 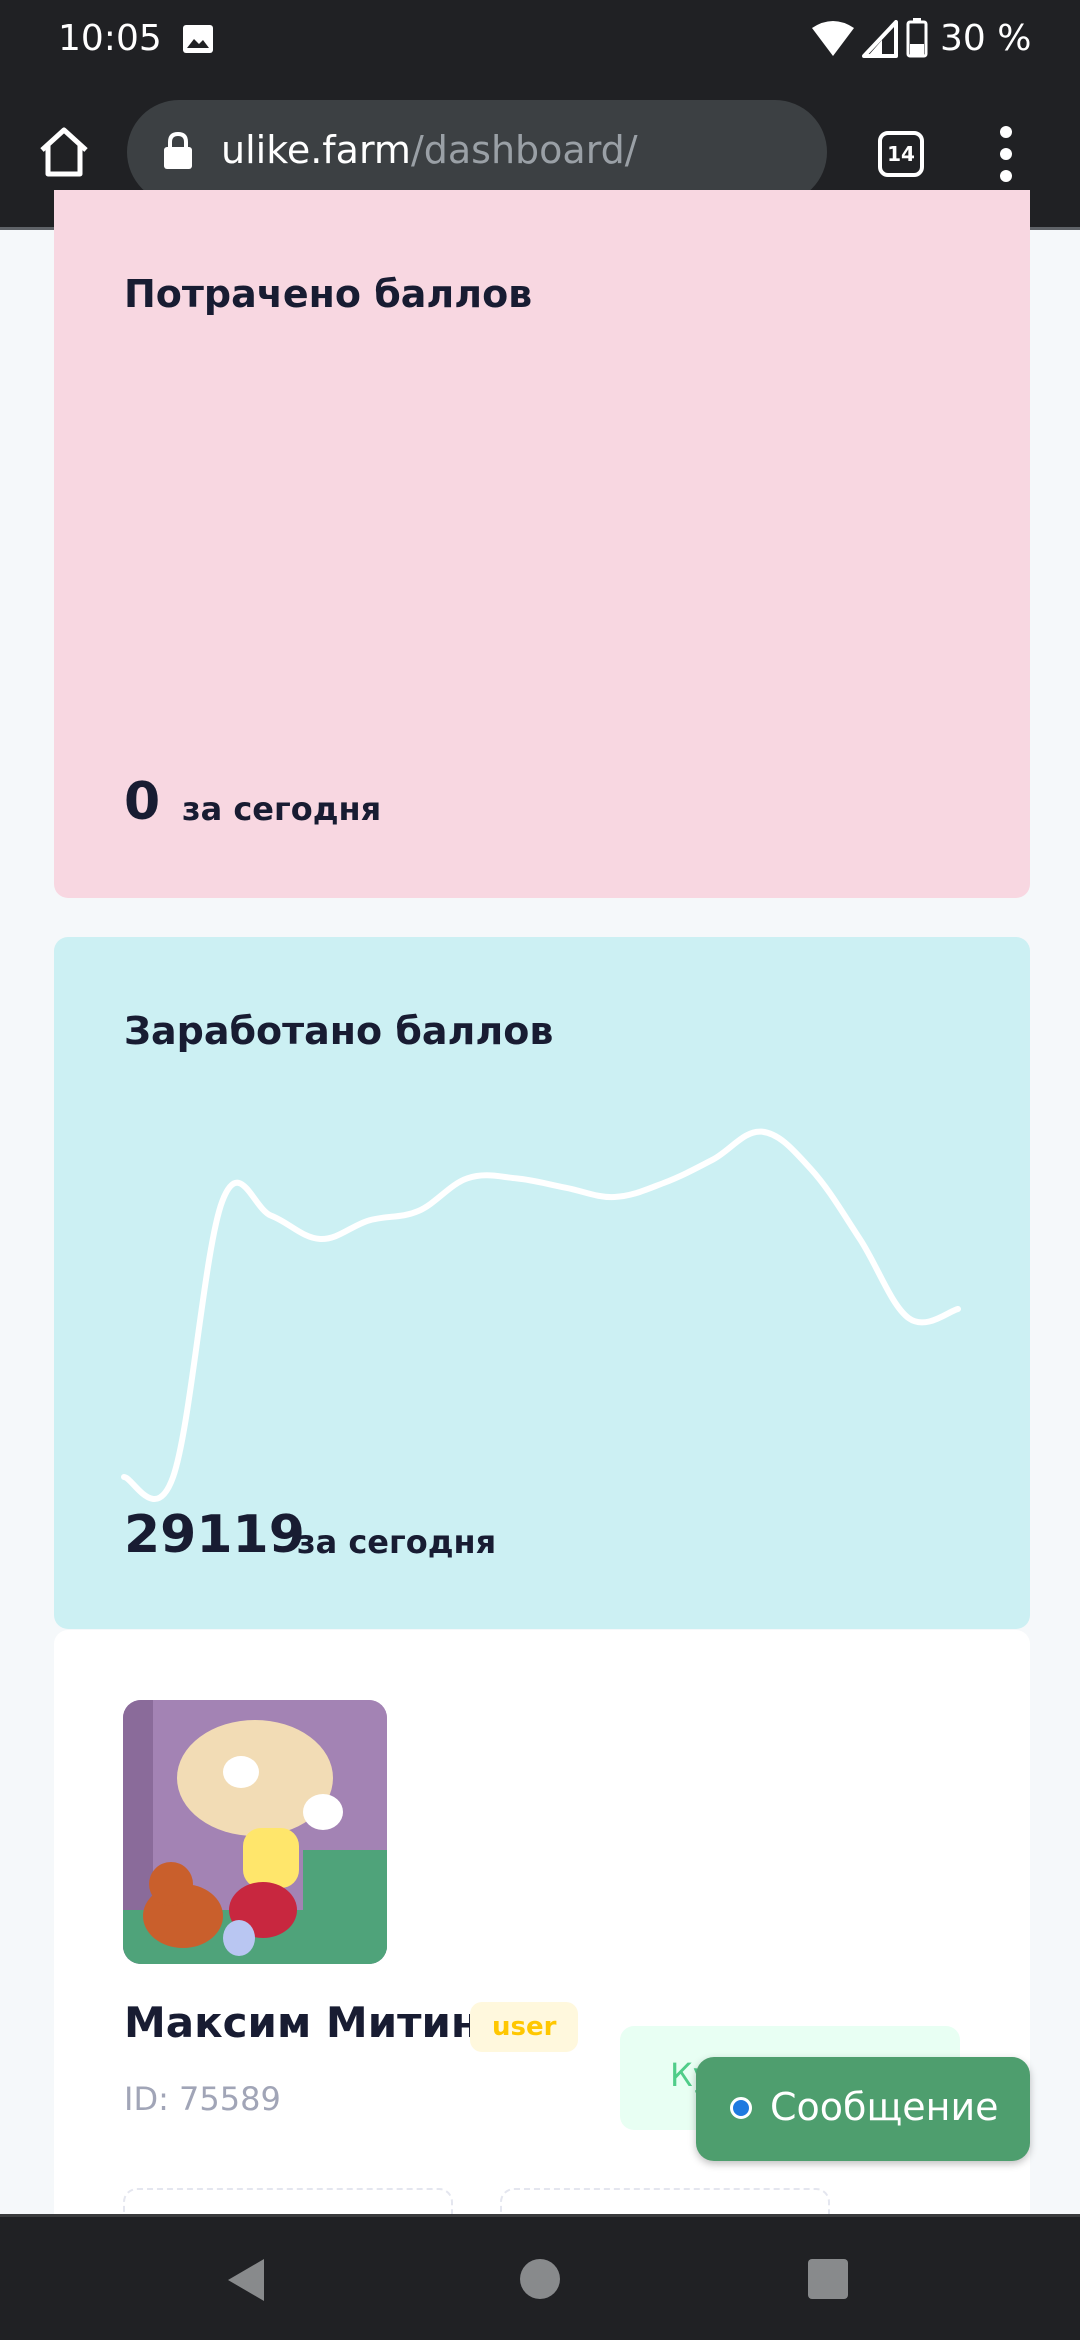 What do you see at coordinates (110, 38) in the screenshot?
I see `status-time: 10:05` at bounding box center [110, 38].